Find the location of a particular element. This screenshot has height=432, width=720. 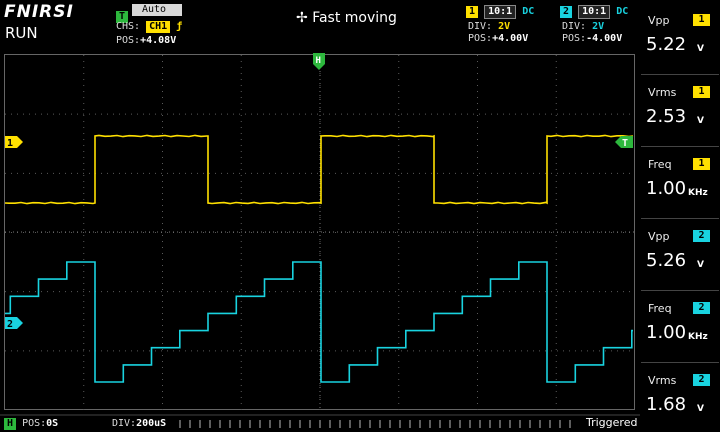

trigger-source-label: CHS: is located at coordinates (128, 26).